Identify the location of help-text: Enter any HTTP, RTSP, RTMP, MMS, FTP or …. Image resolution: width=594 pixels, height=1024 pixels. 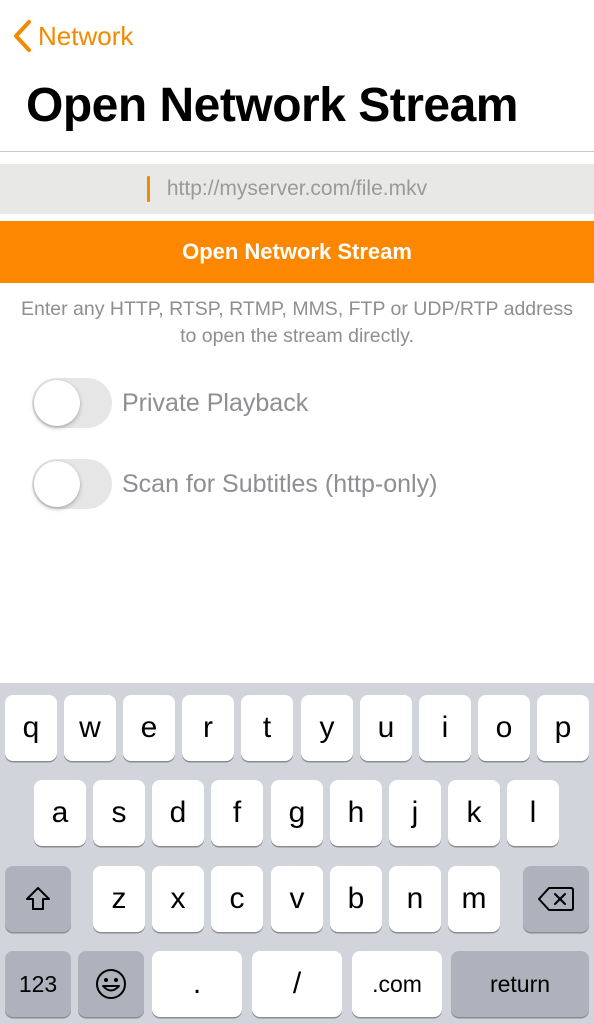
(297, 322).